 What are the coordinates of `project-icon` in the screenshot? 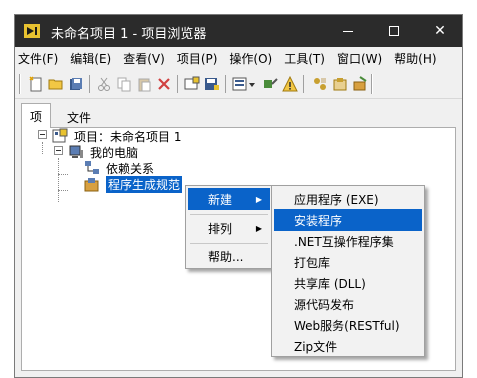 It's located at (60, 136).